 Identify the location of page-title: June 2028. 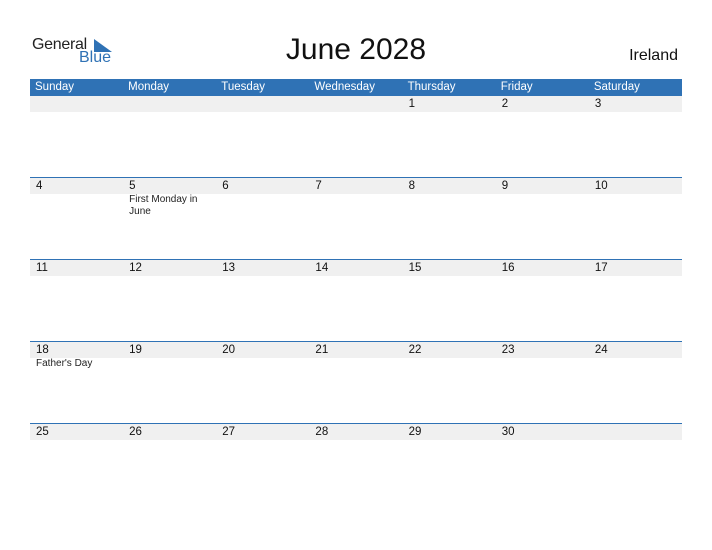
(356, 49).